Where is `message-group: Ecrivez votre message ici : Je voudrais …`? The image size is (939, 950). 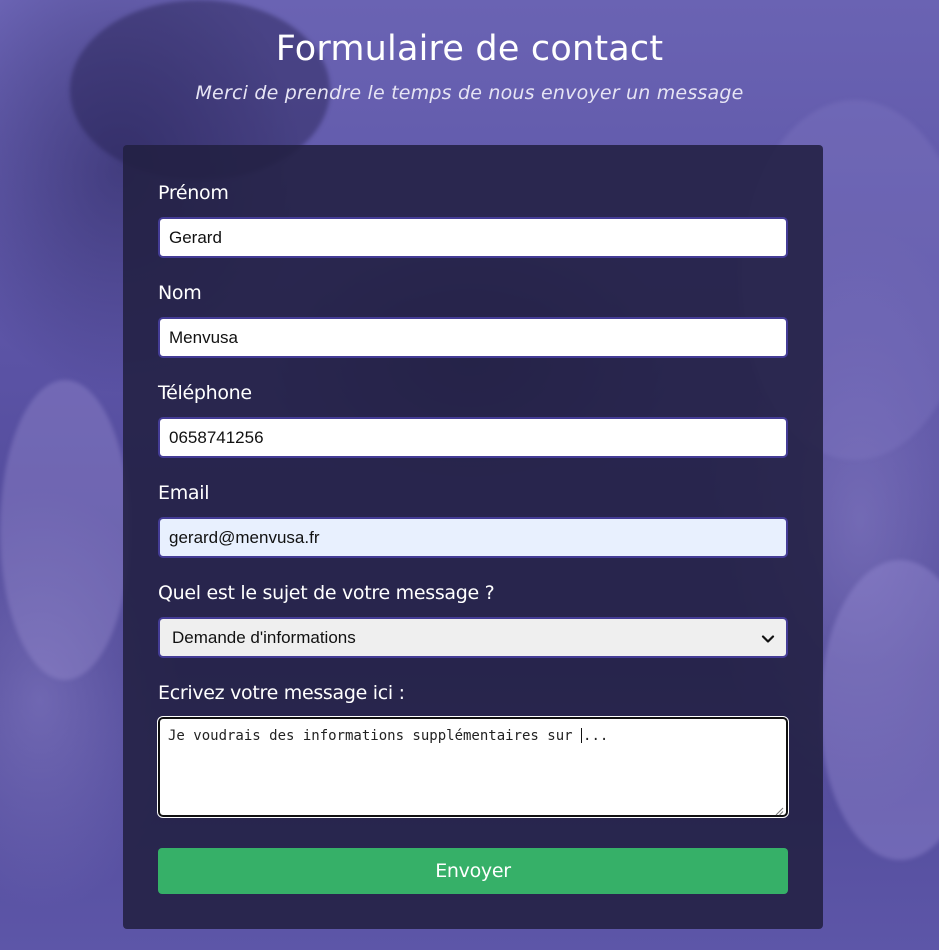 message-group: Ecrivez votre message ici : Je voudrais … is located at coordinates (473, 749).